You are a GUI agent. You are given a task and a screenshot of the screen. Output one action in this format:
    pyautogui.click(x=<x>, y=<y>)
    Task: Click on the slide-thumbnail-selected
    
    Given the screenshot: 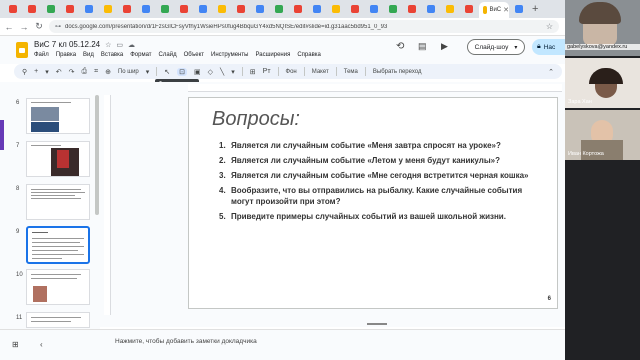 What is the action you would take?
    pyautogui.click(x=58, y=245)
    